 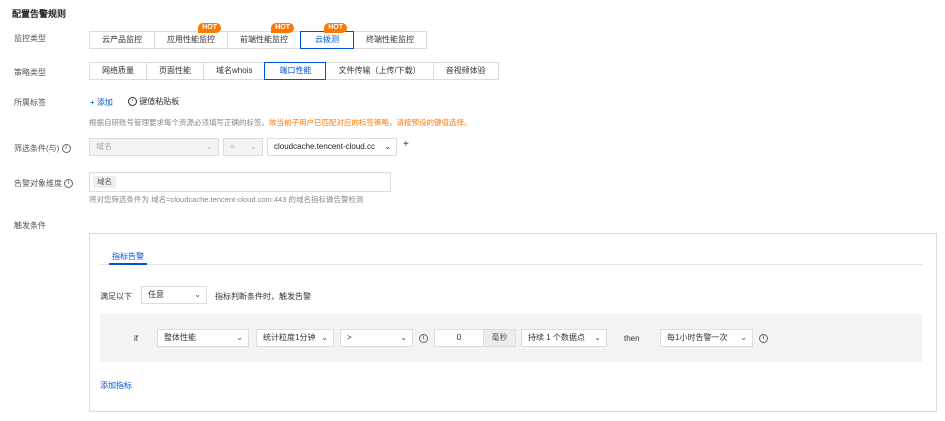 What do you see at coordinates (175, 71) in the screenshot?
I see `strategy-option-page: 页面性能` at bounding box center [175, 71].